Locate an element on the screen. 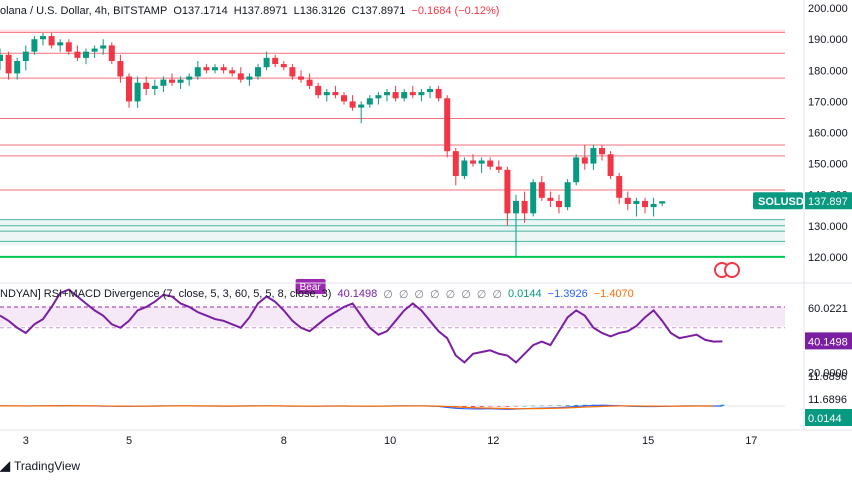 The height and width of the screenshot is (485, 852). tradingview-brand: ◢ TradingView is located at coordinates (40, 466).